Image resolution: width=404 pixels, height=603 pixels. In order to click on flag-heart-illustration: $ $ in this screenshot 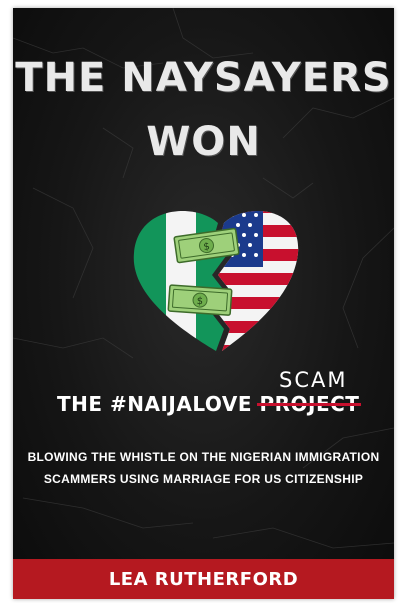, I will do `click(216, 281)`.